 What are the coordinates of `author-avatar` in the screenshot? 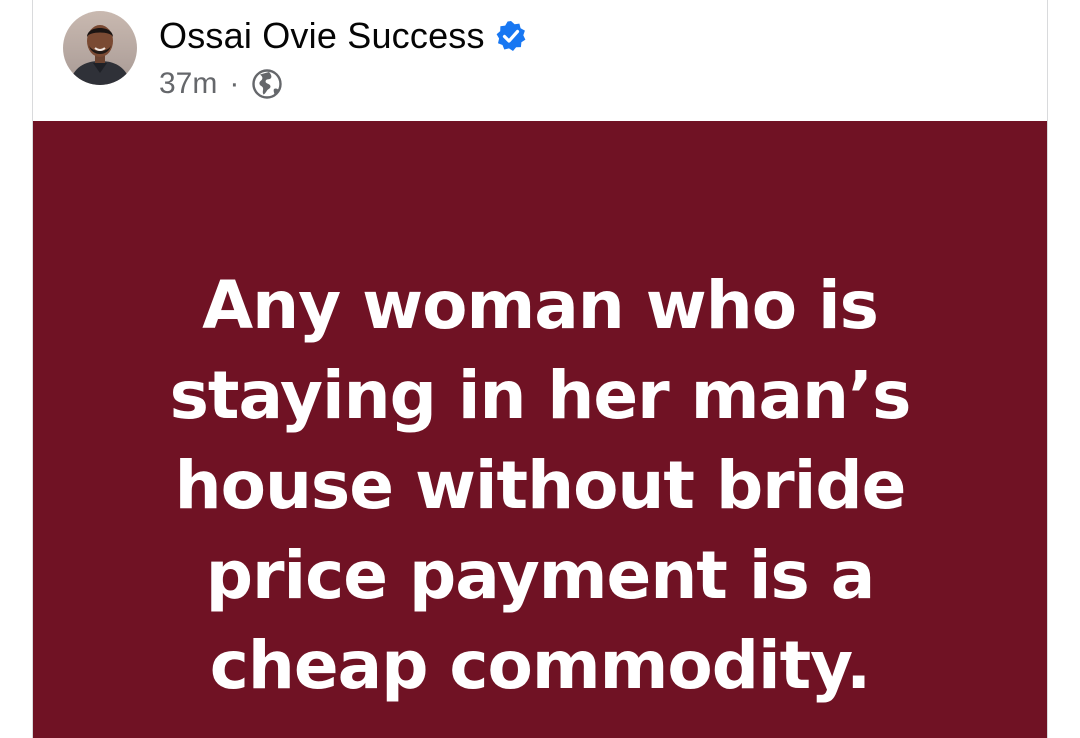 It's located at (100, 48).